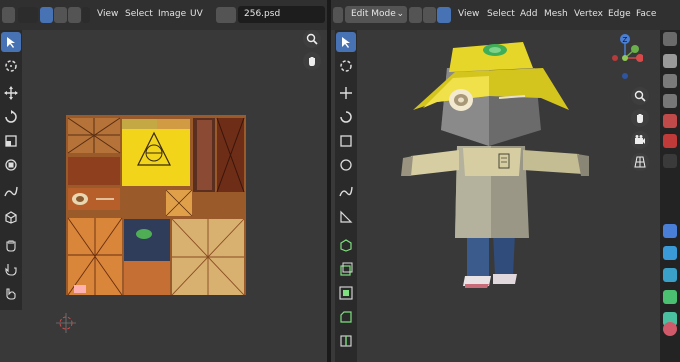  What do you see at coordinates (625, 76) in the screenshot?
I see `gizmo-neg-z-handle` at bounding box center [625, 76].